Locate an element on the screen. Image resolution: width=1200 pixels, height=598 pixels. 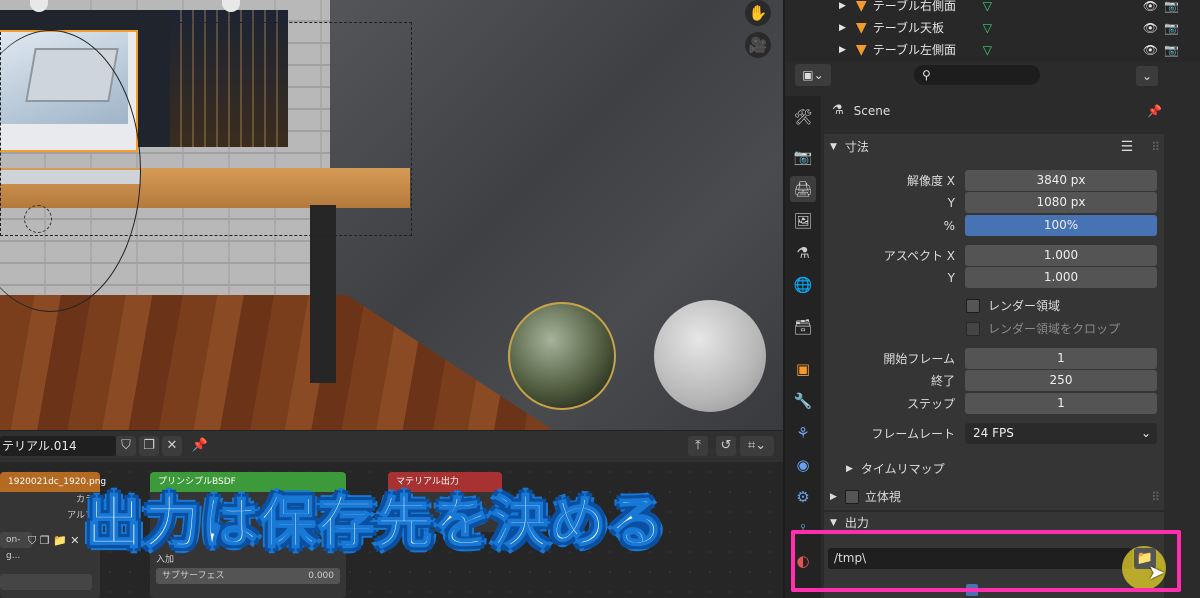
collapse-arrow-icon: ▼ is located at coordinates (833, 147).